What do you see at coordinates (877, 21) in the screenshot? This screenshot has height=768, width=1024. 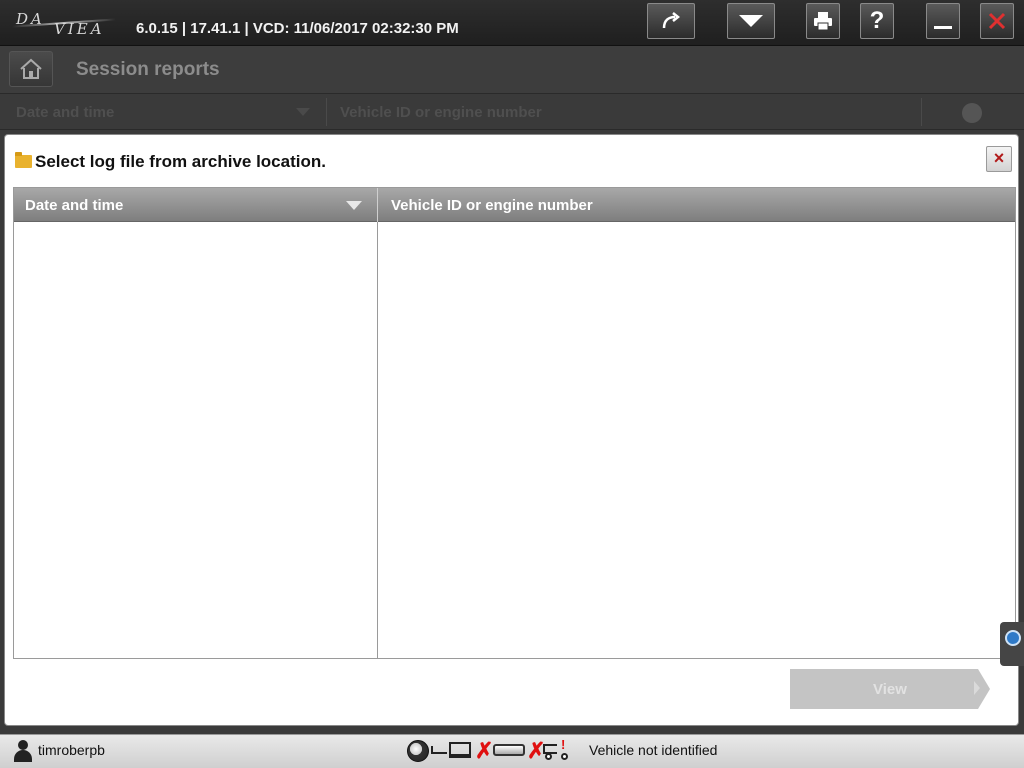 I see `help-button: ?` at bounding box center [877, 21].